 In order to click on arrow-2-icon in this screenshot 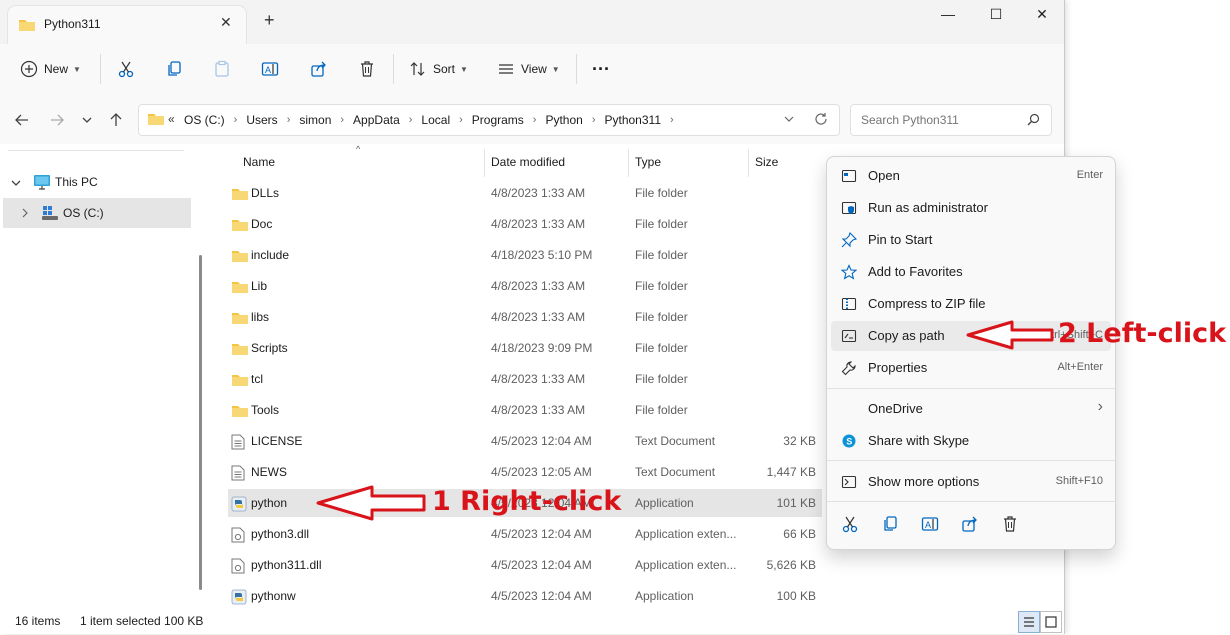, I will do `click(1010, 335)`.